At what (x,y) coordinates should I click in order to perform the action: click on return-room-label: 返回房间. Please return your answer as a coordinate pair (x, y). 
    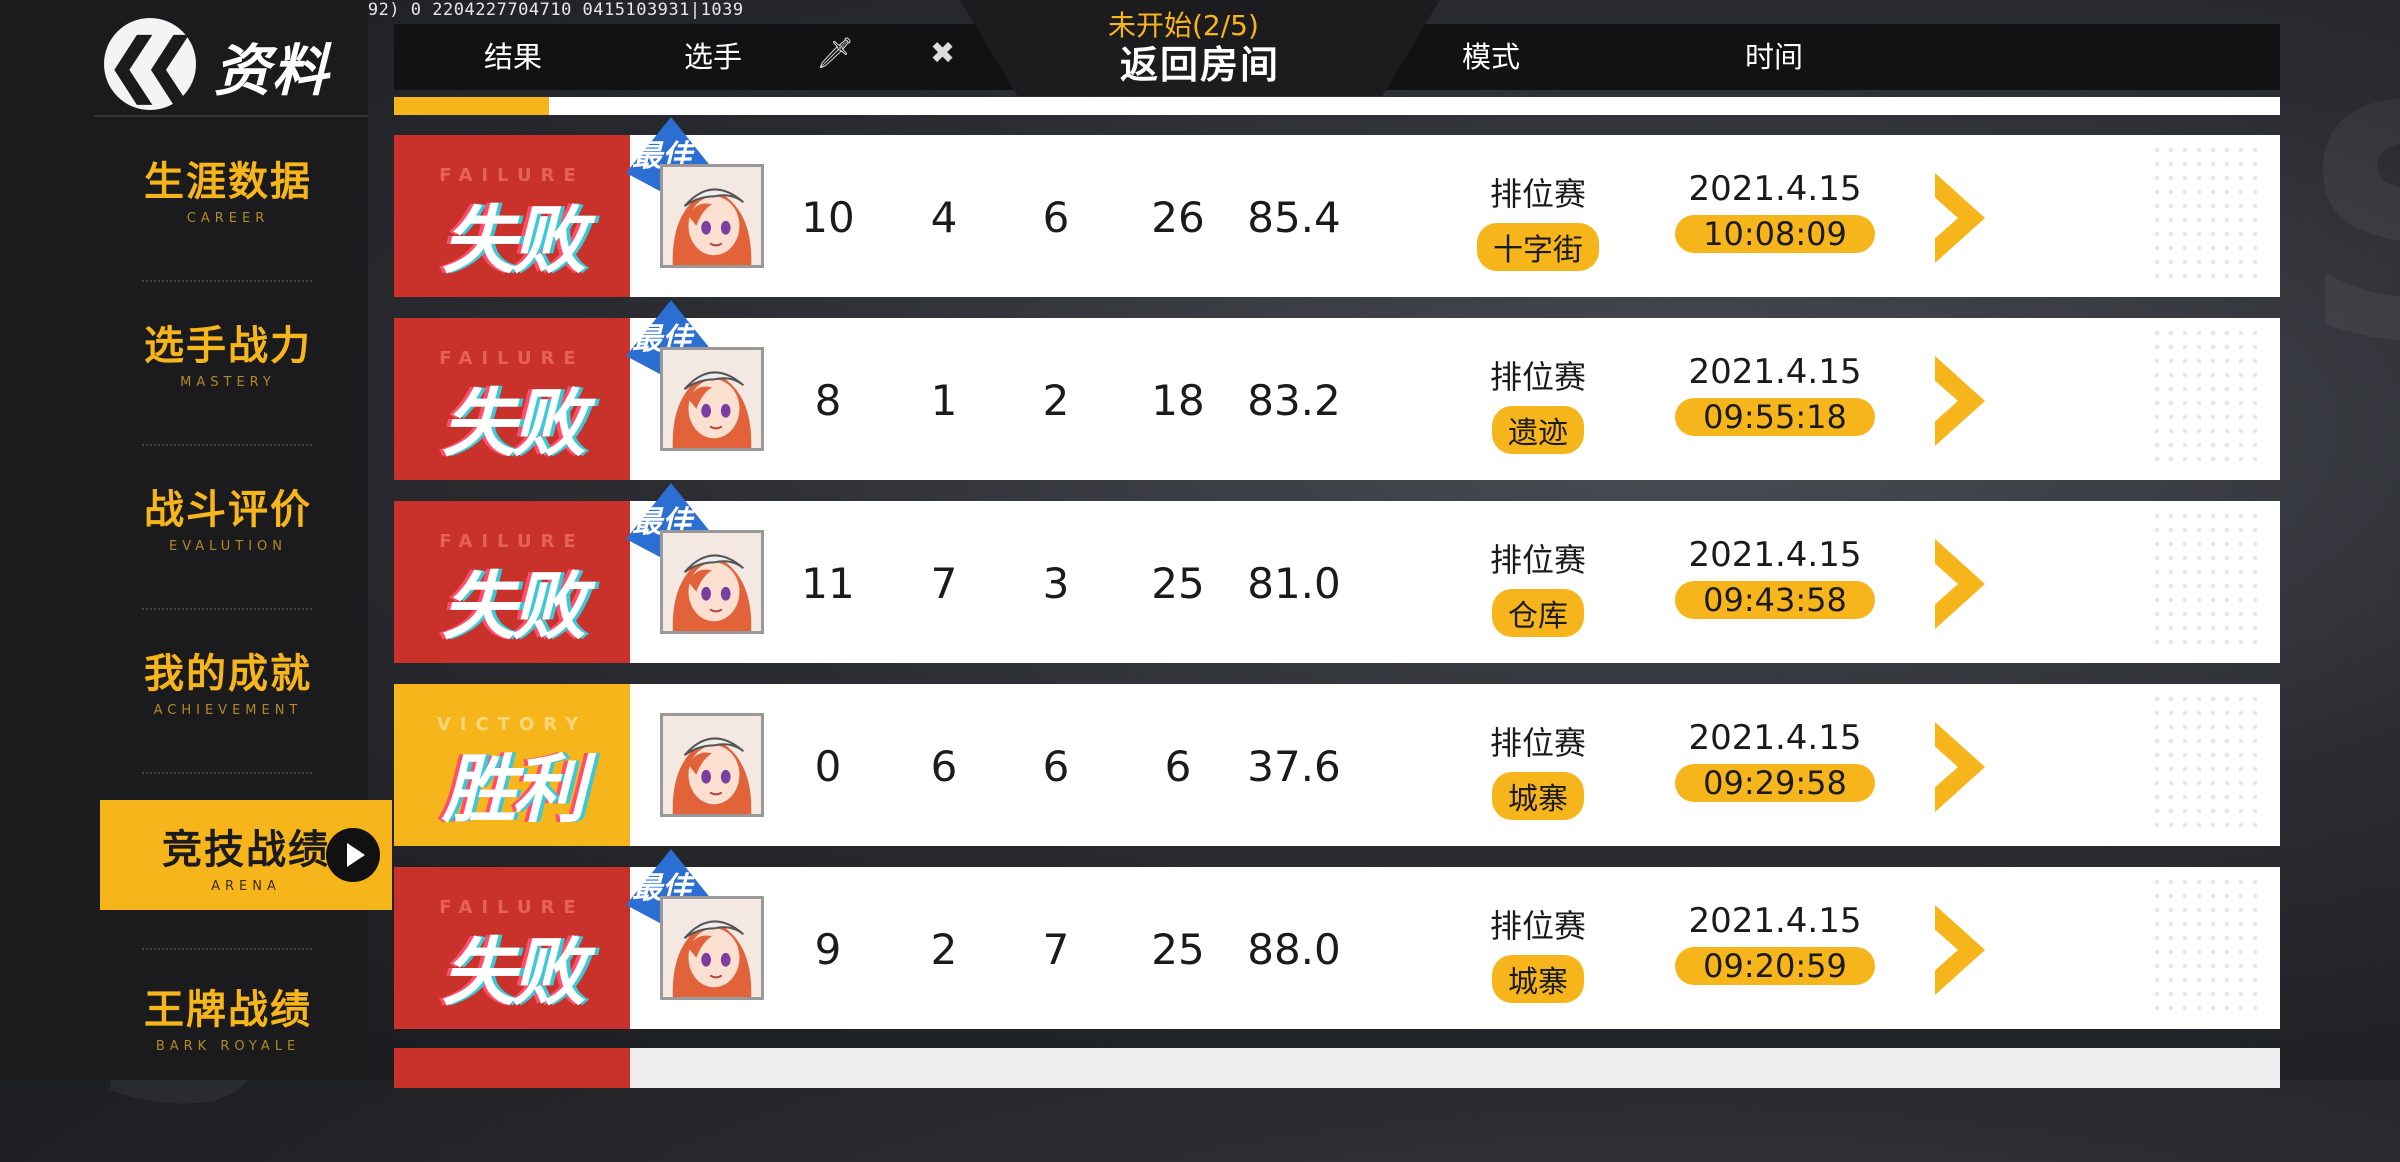
    Looking at the image, I should click on (1200, 61).